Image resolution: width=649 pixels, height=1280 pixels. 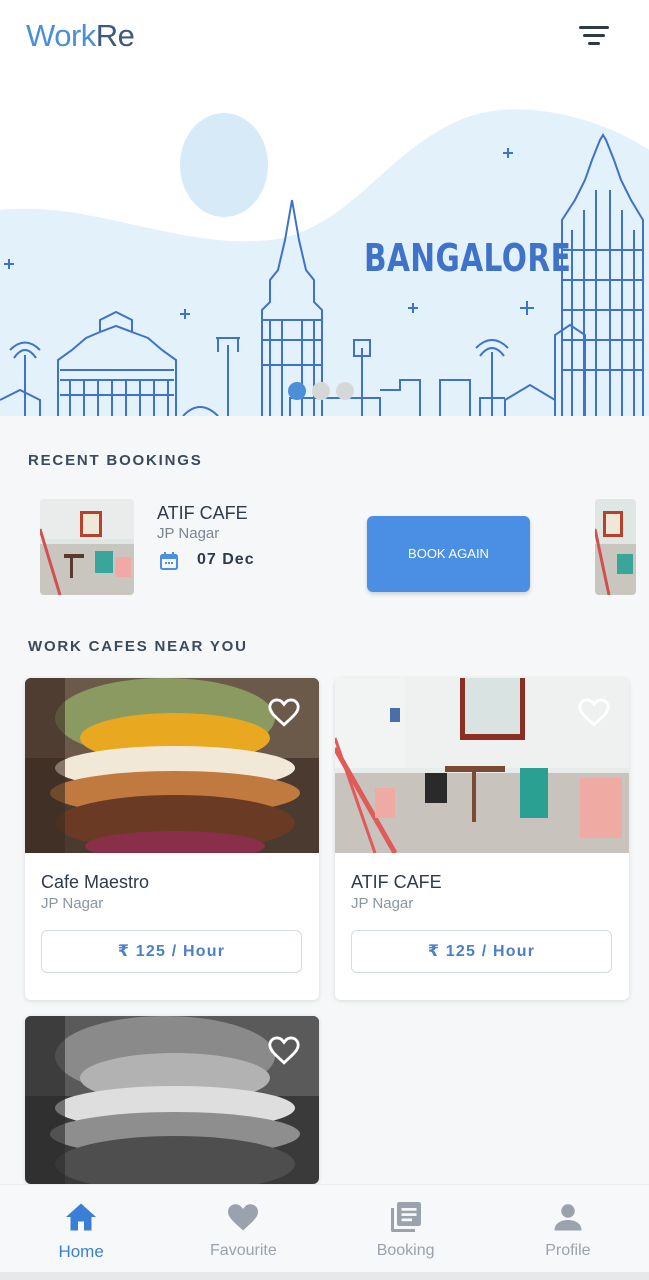 What do you see at coordinates (188, 533) in the screenshot?
I see `recent-booking-location: JP Nagar` at bounding box center [188, 533].